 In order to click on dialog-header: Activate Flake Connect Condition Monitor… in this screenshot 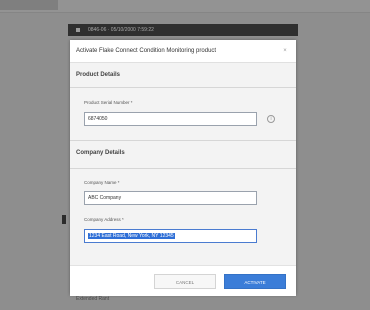, I will do `click(183, 51)`.